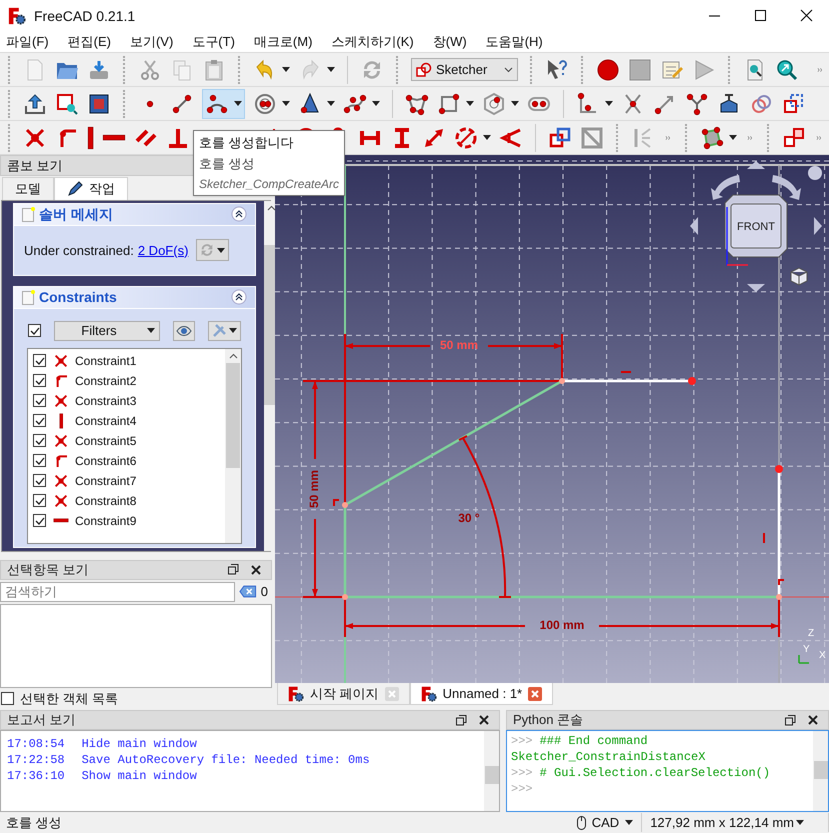 This screenshot has height=833, width=829. Describe the element at coordinates (464, 69) in the screenshot. I see `workbench-dropdown: Sketcher` at that location.